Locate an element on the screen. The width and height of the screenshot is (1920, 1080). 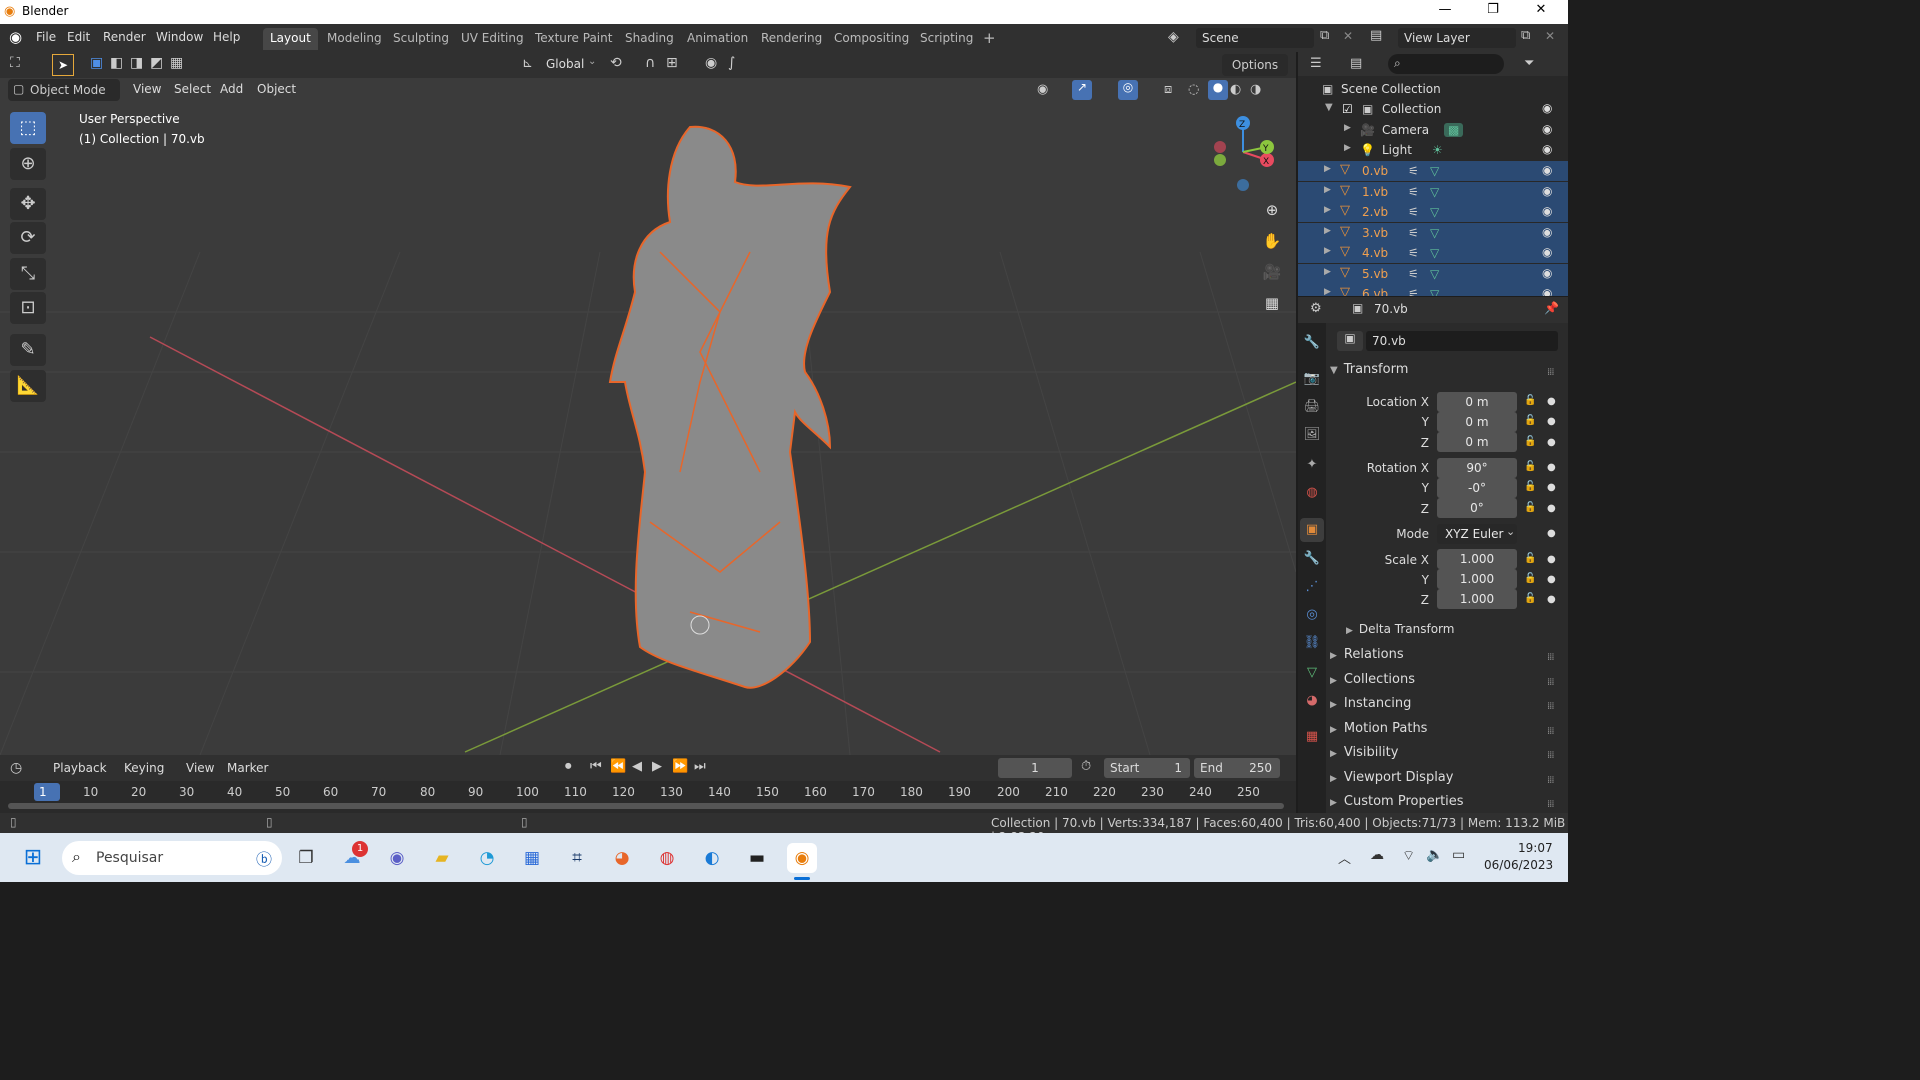
menu-render: Render is located at coordinates (124, 37).